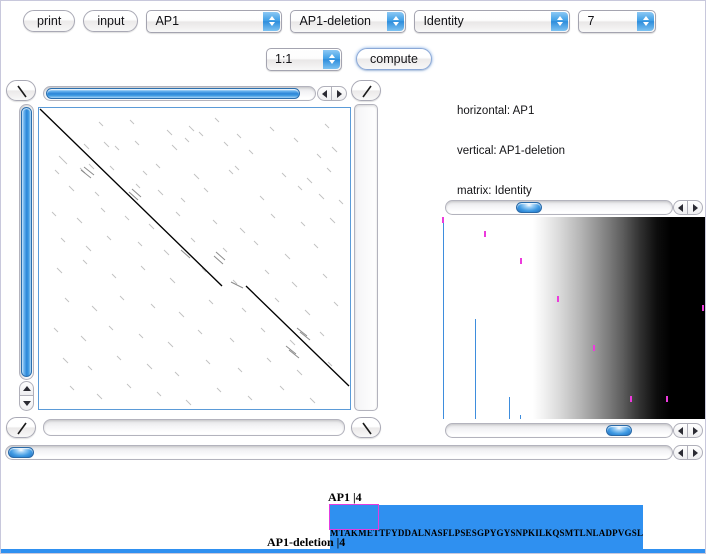  Describe the element at coordinates (194, 427) in the screenshot. I see `plot-bottom-empty-scrollbar` at that location.